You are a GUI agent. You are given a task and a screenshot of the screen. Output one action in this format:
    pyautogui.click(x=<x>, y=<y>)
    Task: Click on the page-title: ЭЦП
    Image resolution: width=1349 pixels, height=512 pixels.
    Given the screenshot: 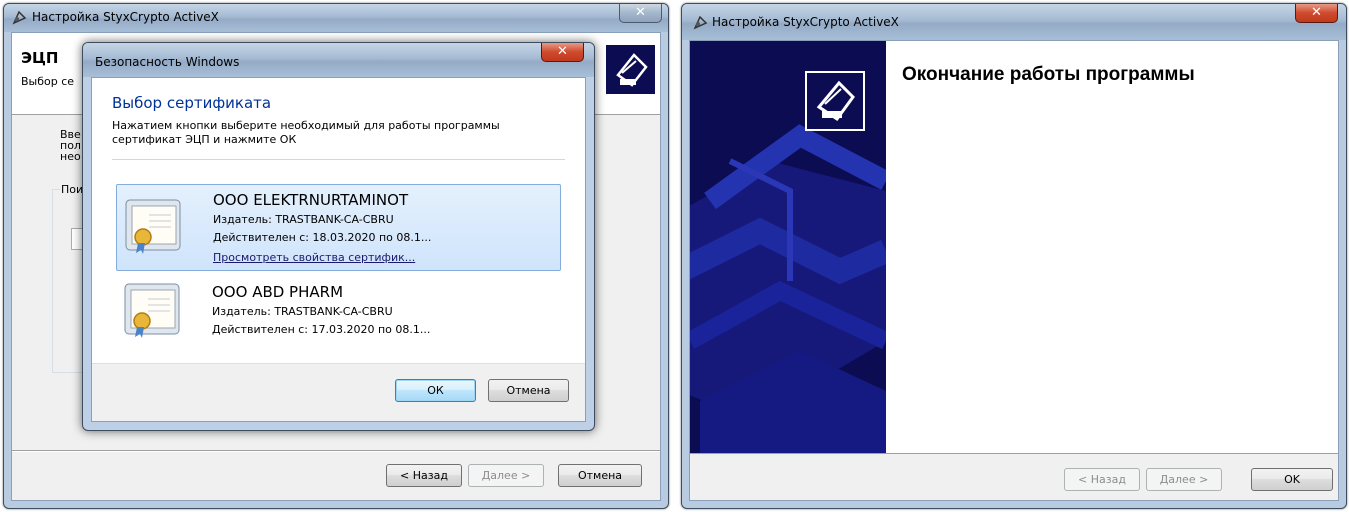 What is the action you would take?
    pyautogui.click(x=40, y=58)
    